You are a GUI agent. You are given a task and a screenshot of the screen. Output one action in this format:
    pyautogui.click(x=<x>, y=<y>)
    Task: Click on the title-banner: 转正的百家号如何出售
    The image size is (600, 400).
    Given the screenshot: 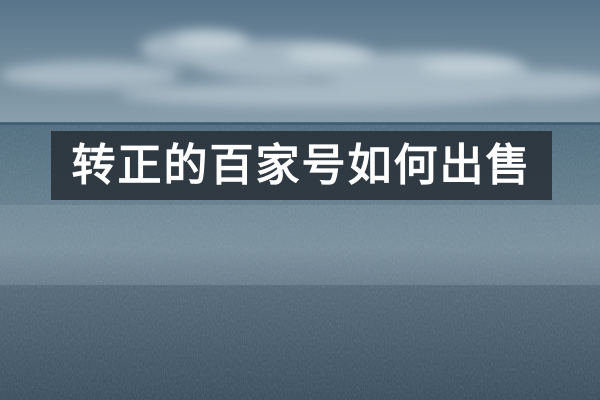 What is the action you would take?
    pyautogui.click(x=301, y=165)
    